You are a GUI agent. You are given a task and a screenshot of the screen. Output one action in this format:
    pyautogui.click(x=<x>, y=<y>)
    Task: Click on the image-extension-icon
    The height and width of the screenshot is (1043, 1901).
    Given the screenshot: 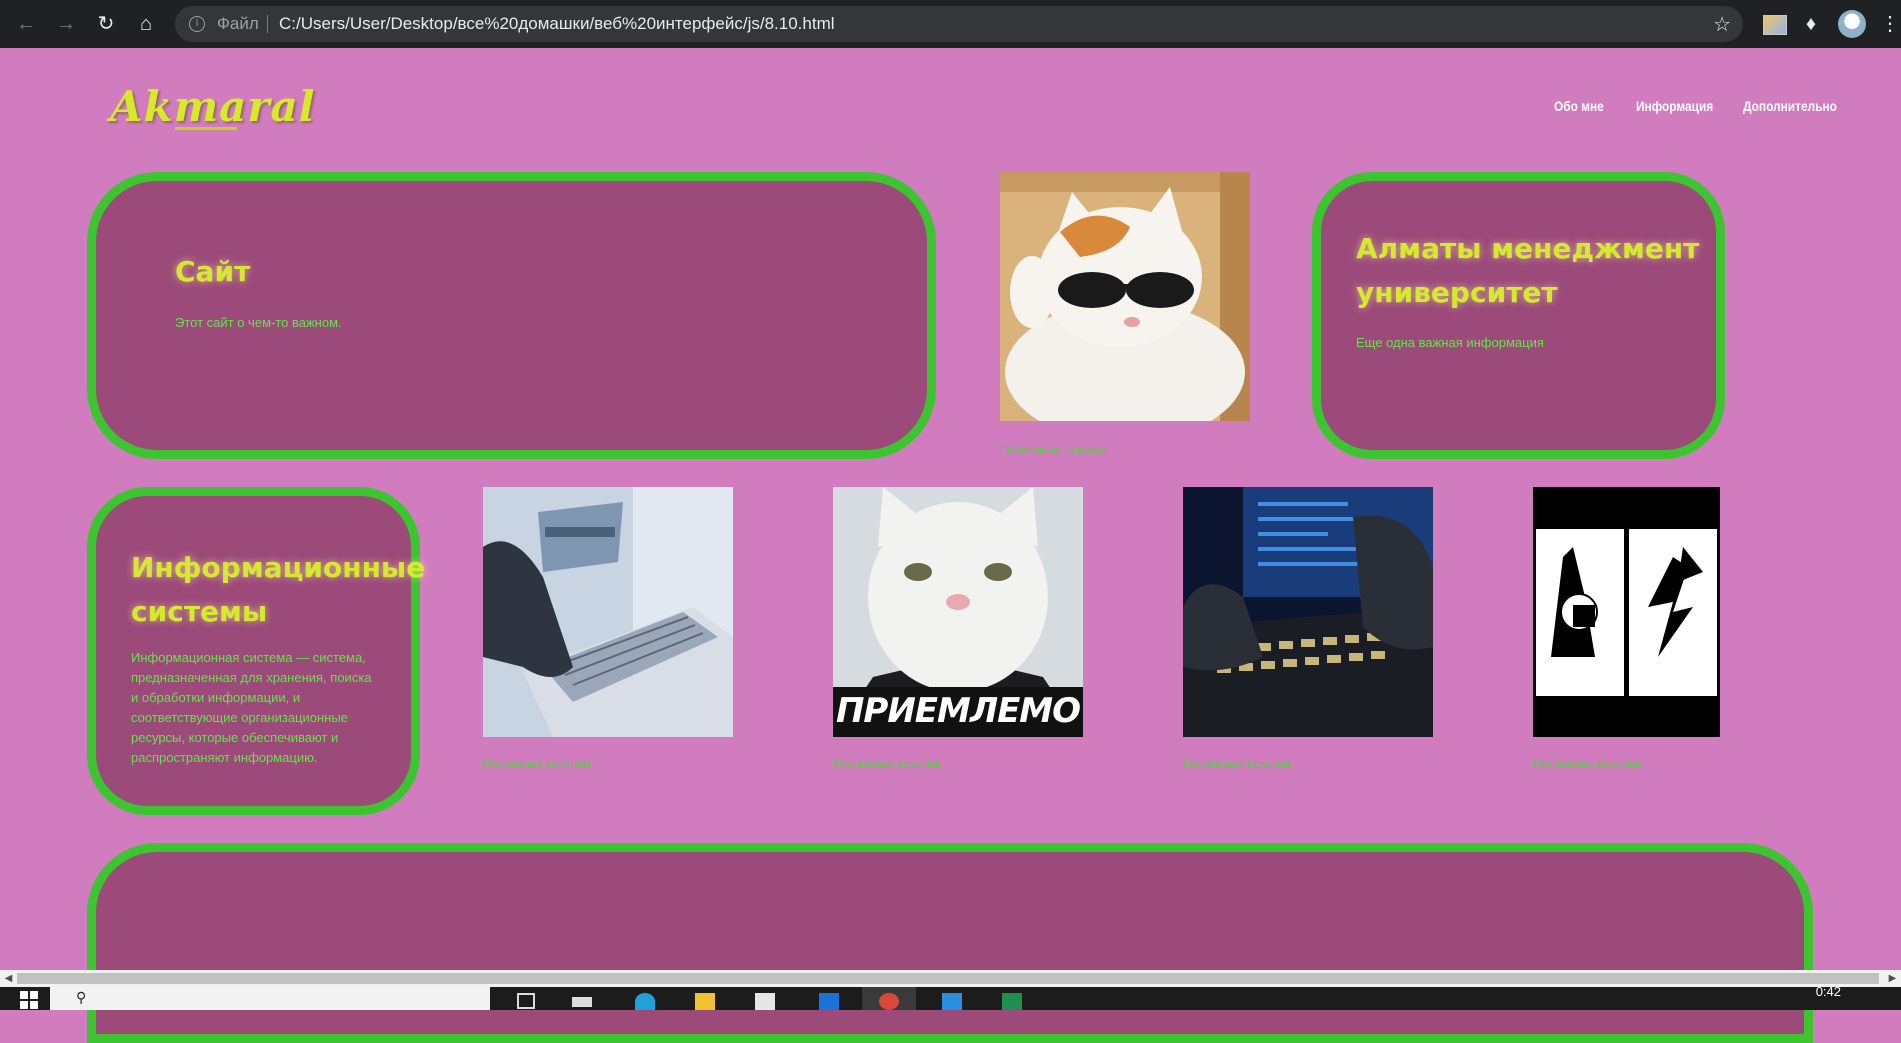 What is the action you would take?
    pyautogui.click(x=1775, y=25)
    